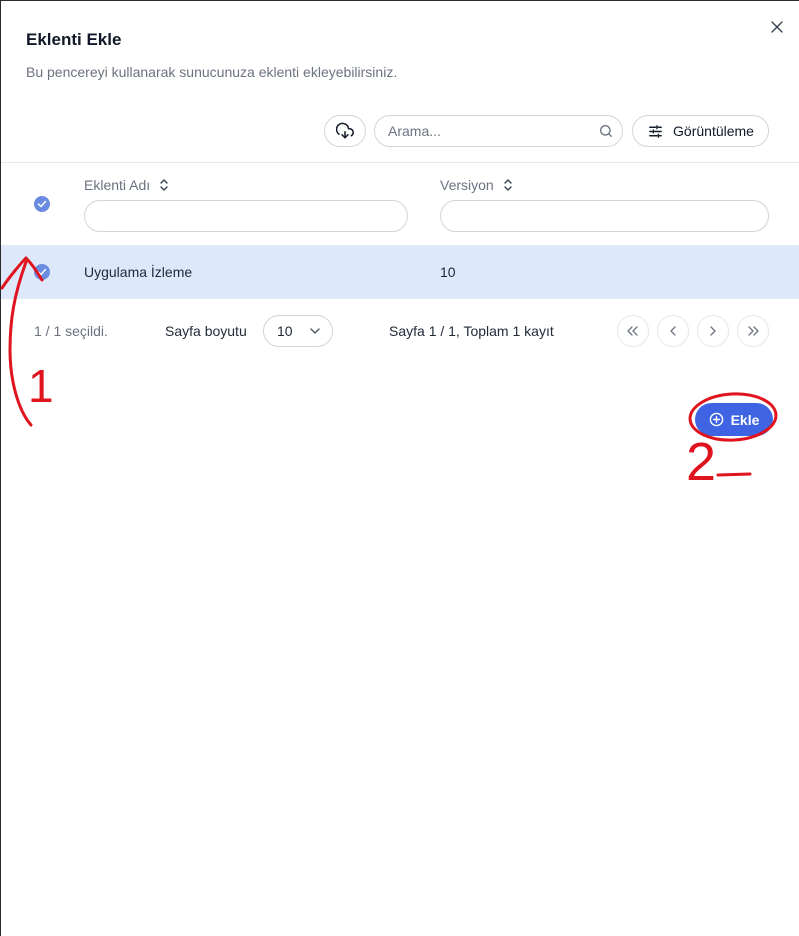 This screenshot has width=799, height=936. I want to click on column-header-label: Eklenti Adı, so click(117, 185).